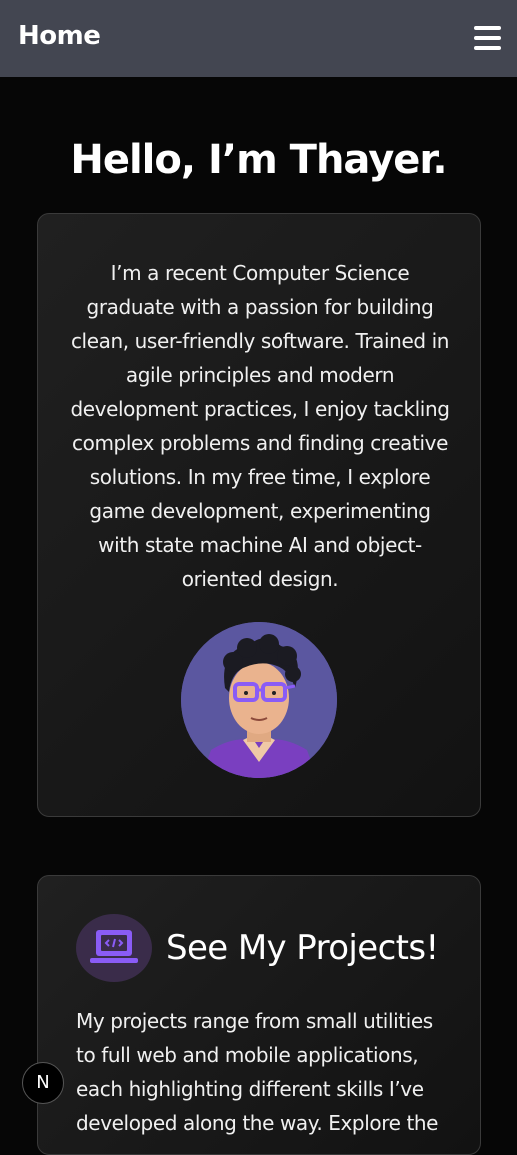 Image resolution: width=517 pixels, height=1155 pixels. Describe the element at coordinates (59, 36) in the screenshot. I see `page-title: Home` at that location.